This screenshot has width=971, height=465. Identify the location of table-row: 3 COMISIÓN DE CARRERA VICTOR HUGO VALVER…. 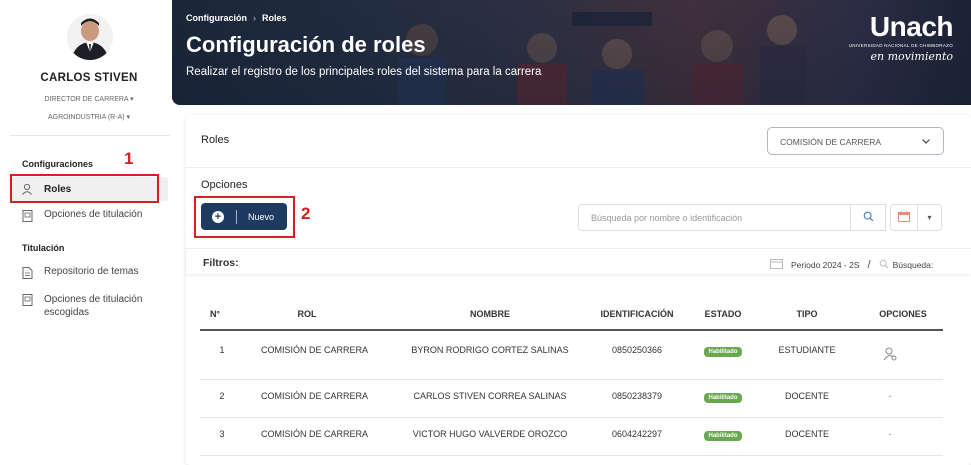
(571, 437).